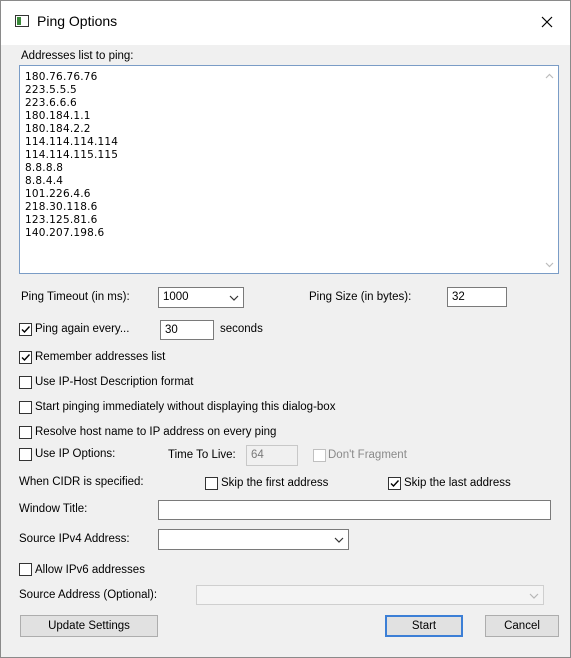  I want to click on skip-last-label: Skip the last address, so click(457, 483).